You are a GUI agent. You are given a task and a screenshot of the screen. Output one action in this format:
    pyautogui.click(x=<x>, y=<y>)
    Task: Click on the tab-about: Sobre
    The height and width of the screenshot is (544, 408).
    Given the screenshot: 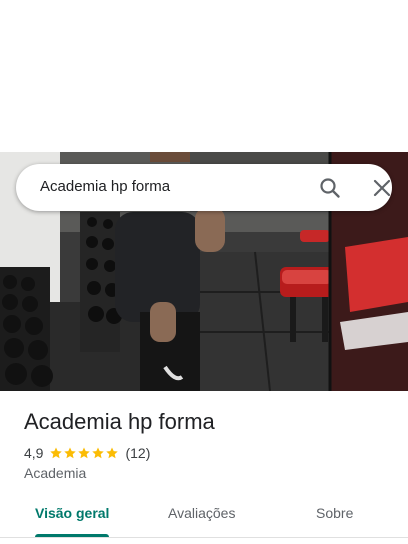 What is the action you would take?
    pyautogui.click(x=334, y=513)
    